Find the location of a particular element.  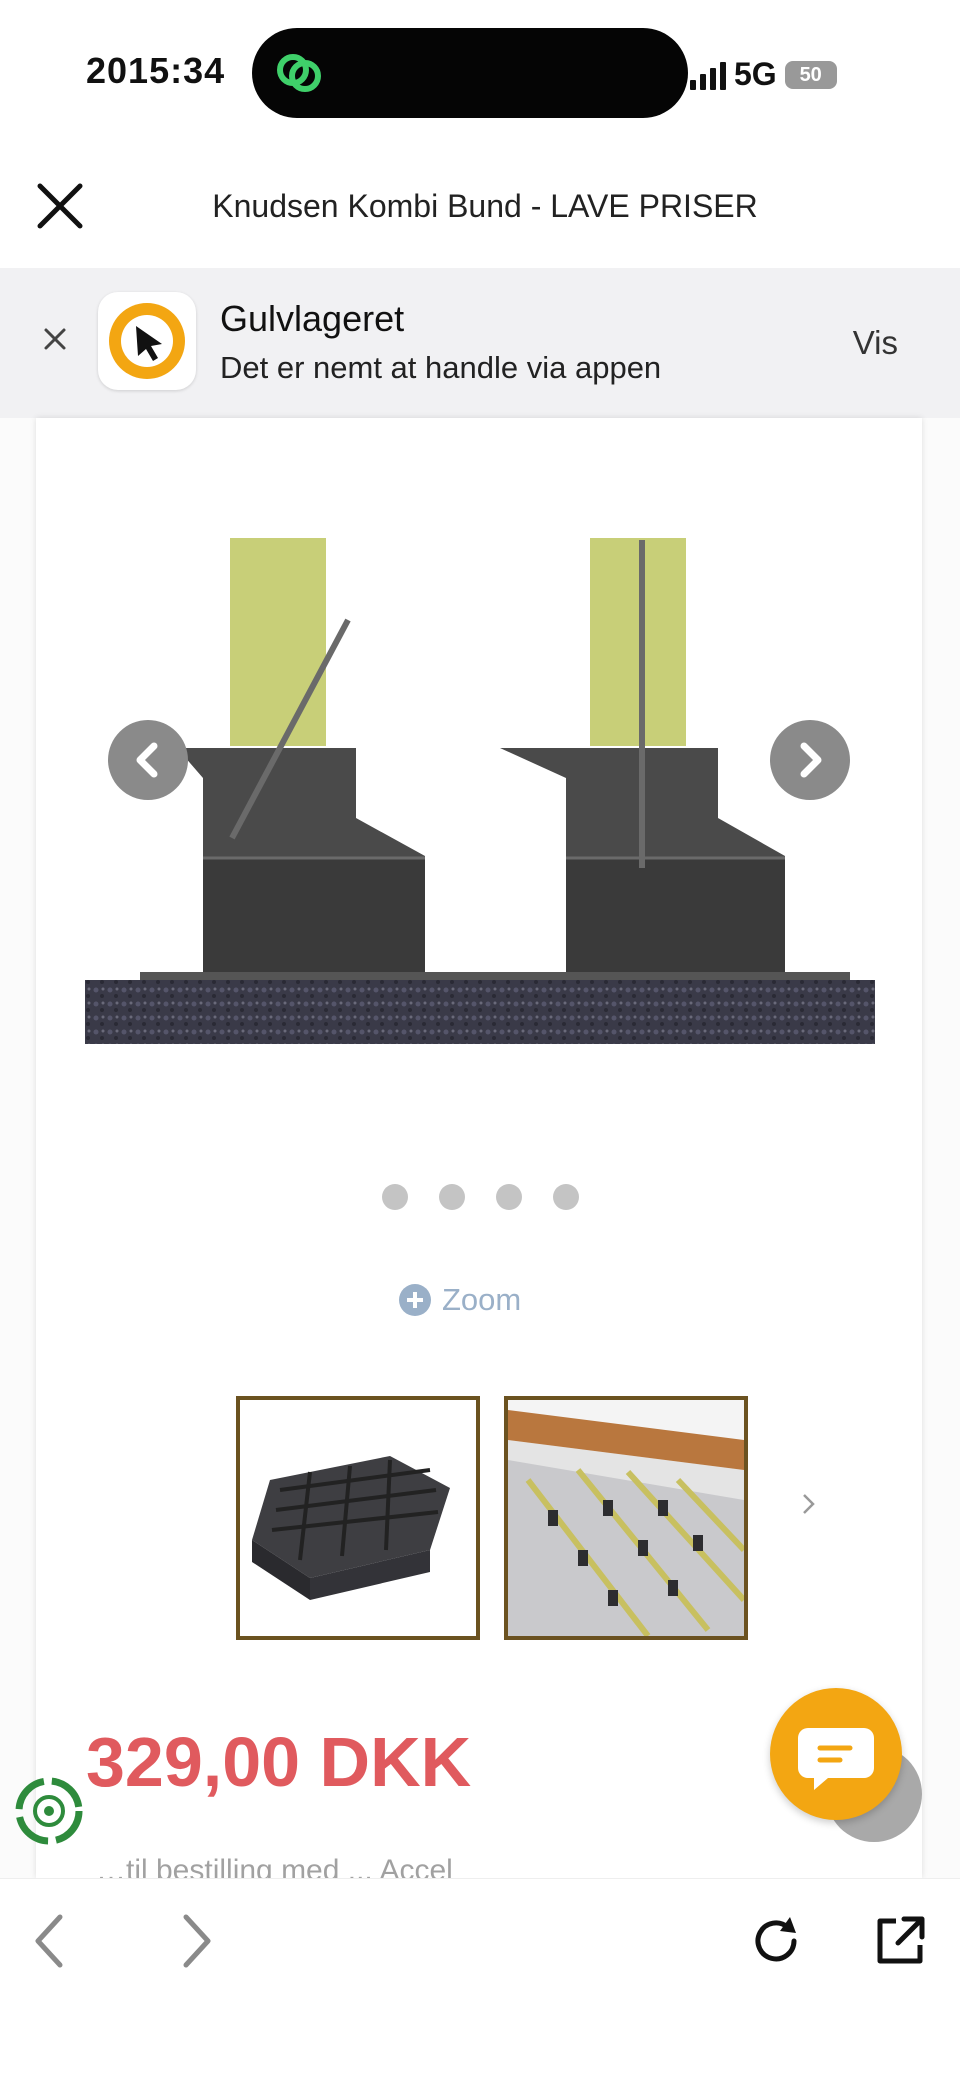

browser-header: Knudsen Kombi Bund - LAVE PRISER is located at coordinates (480, 204).